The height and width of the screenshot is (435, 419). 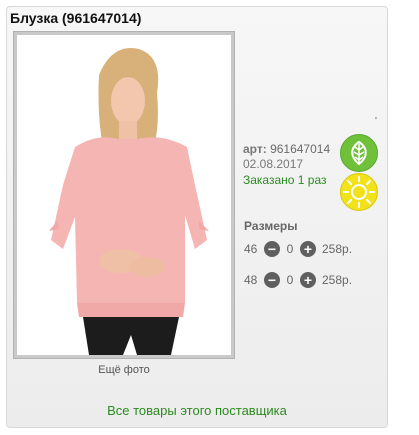 I want to click on more-photos-link: Ещё фото, so click(x=124, y=370).